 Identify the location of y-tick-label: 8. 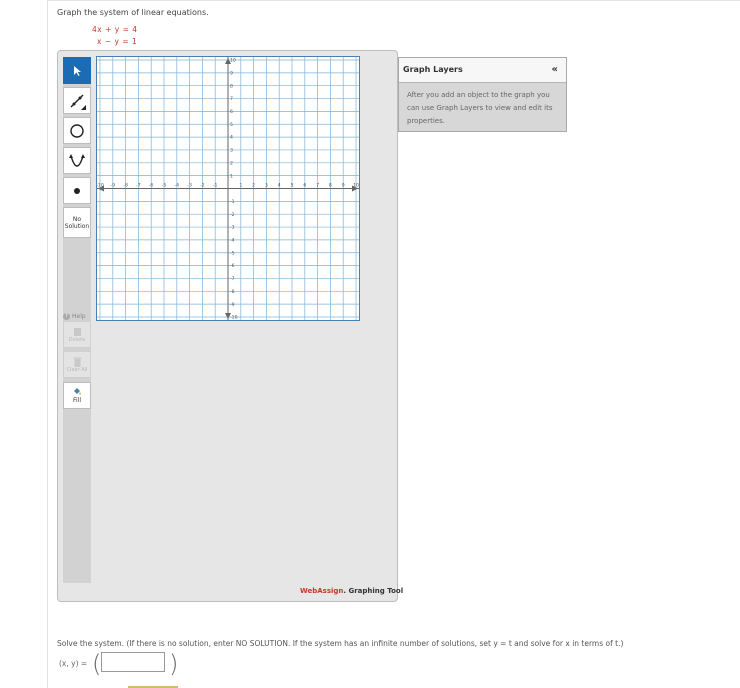
(231, 86).